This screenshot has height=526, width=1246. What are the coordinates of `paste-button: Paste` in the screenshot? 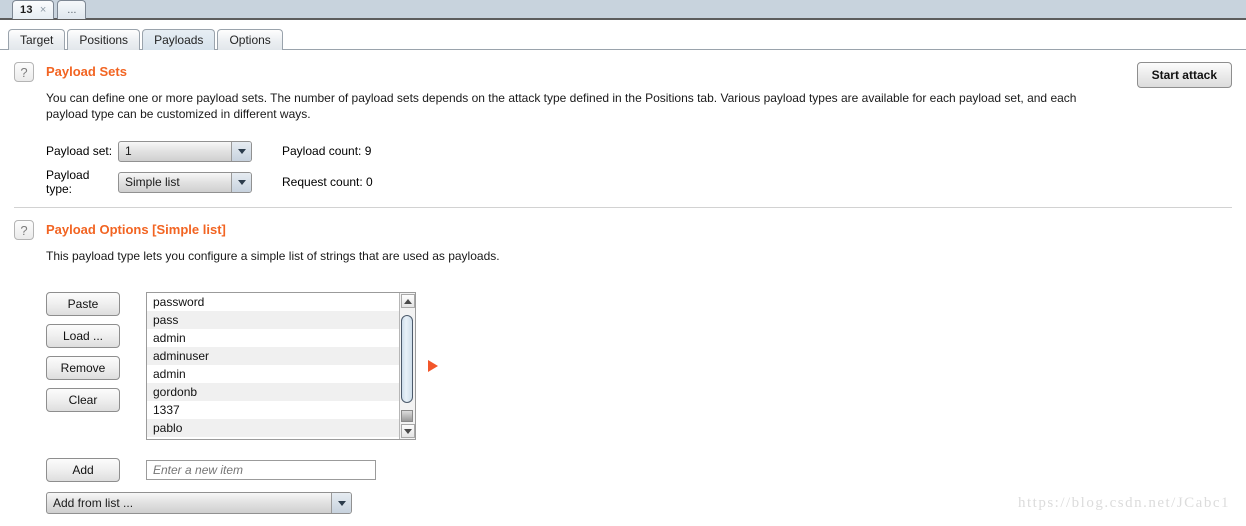 It's located at (83, 304).